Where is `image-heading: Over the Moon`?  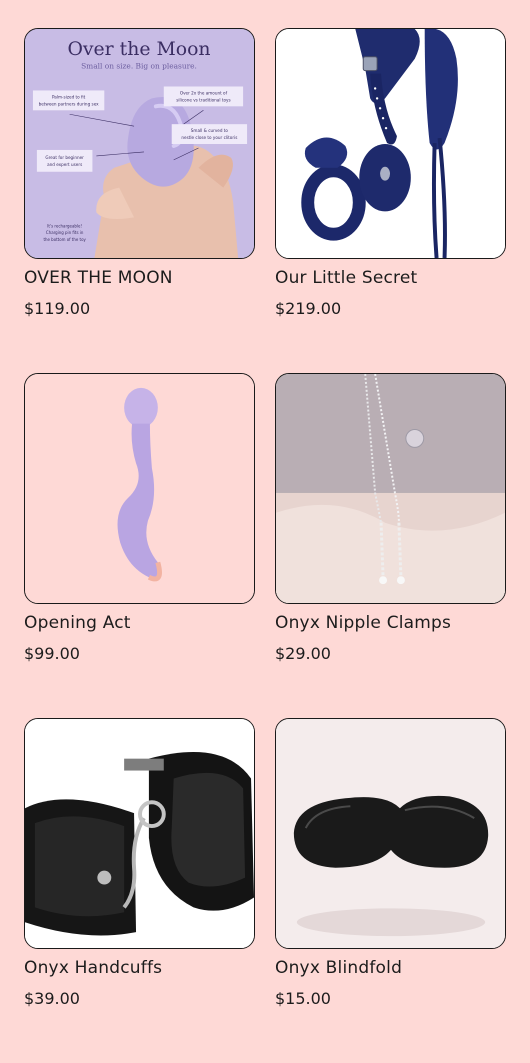 image-heading: Over the Moon is located at coordinates (138, 49).